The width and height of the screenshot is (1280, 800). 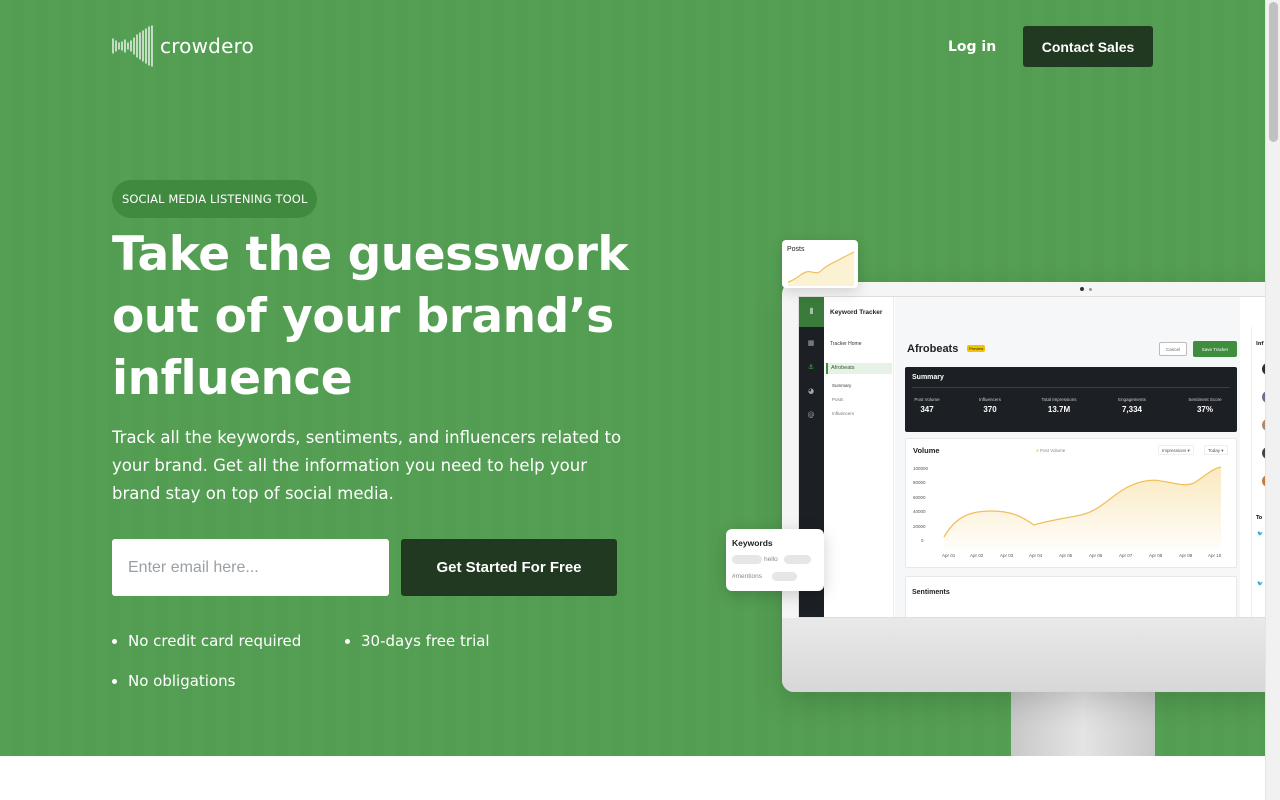 I want to click on stat-post-volume: Post Volume 347, so click(x=927, y=405).